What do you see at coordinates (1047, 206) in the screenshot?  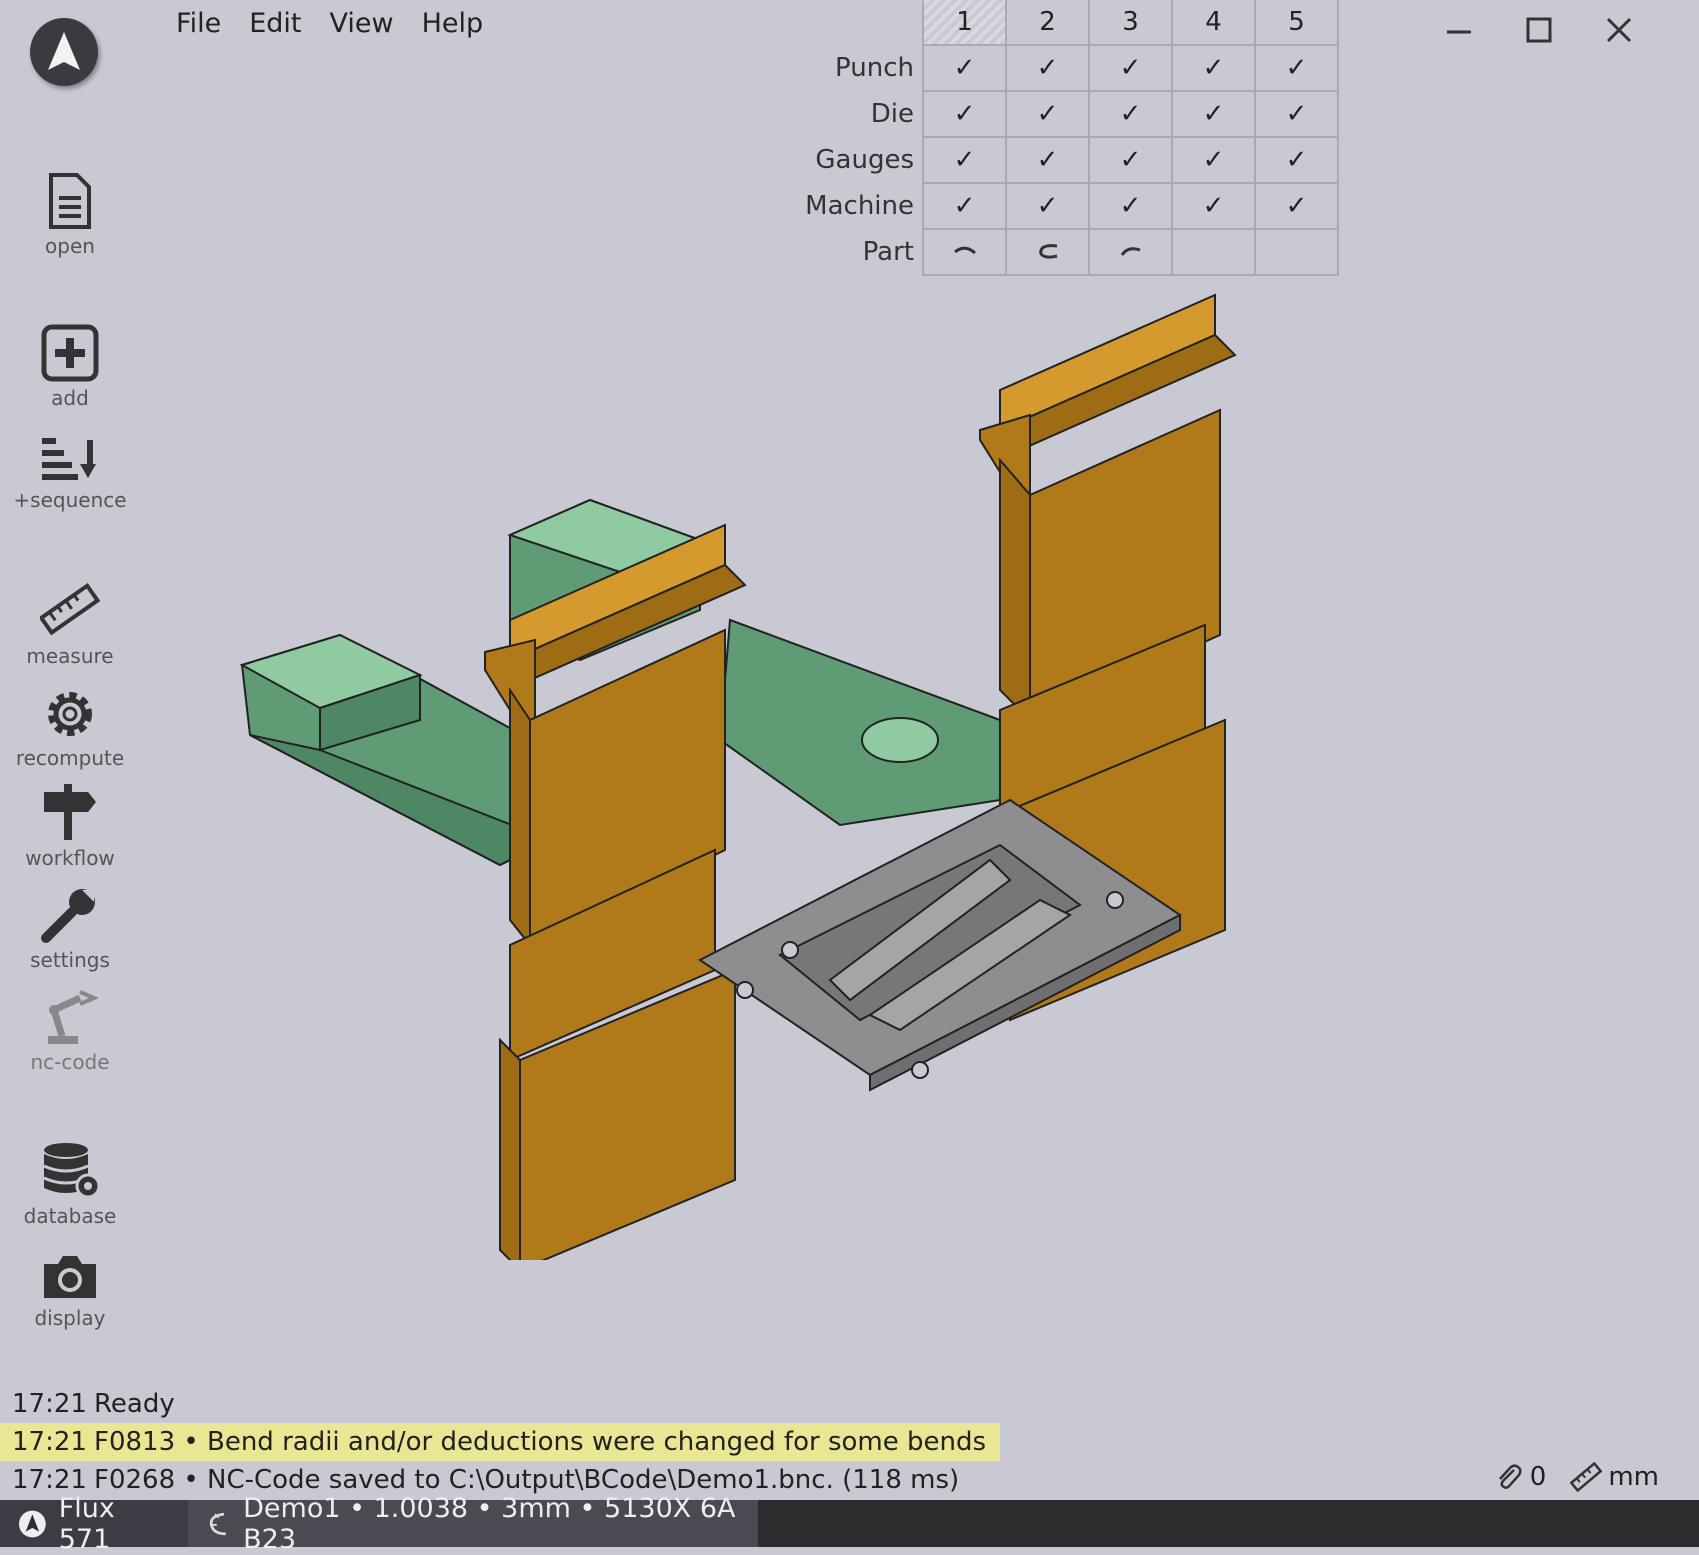 I see `machine-check-2: ✓` at bounding box center [1047, 206].